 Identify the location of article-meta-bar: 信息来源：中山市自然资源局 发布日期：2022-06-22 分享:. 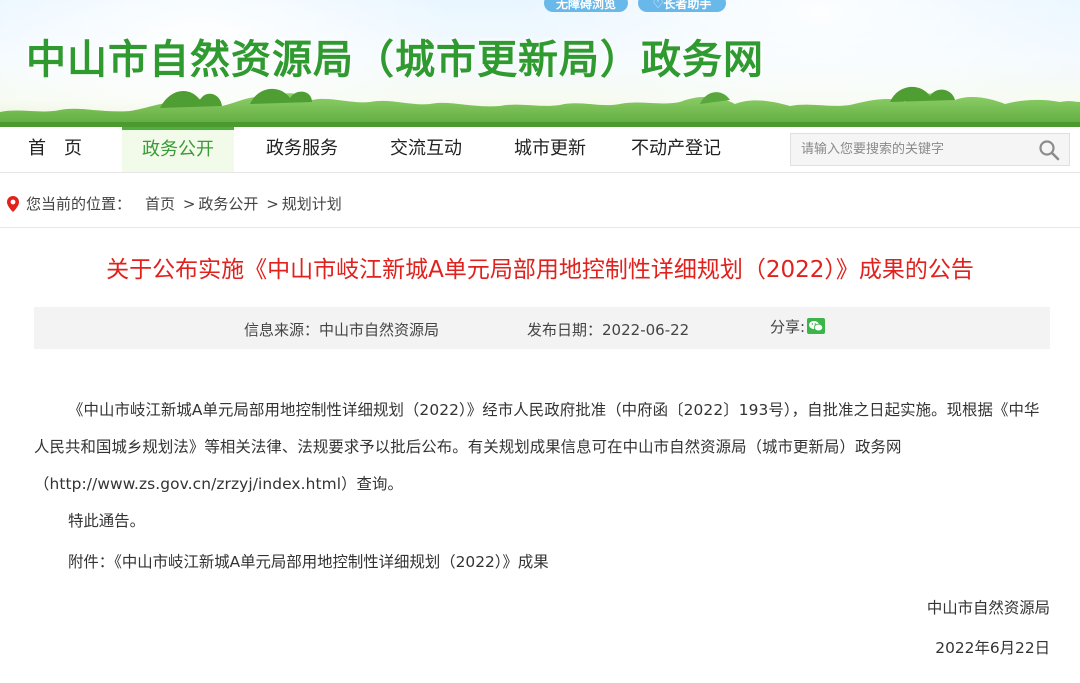
(542, 328).